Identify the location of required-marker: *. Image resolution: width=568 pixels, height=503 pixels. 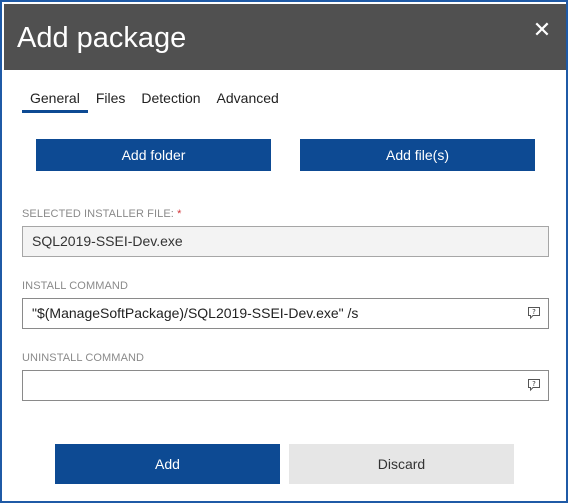
(179, 214).